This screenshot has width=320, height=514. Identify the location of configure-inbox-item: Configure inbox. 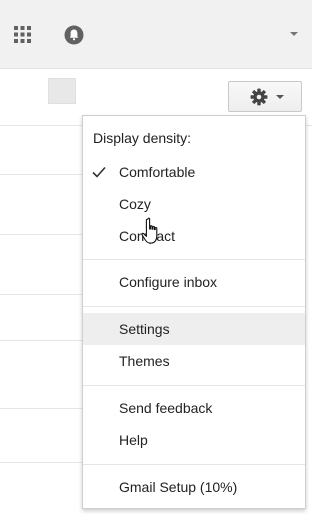
(194, 282).